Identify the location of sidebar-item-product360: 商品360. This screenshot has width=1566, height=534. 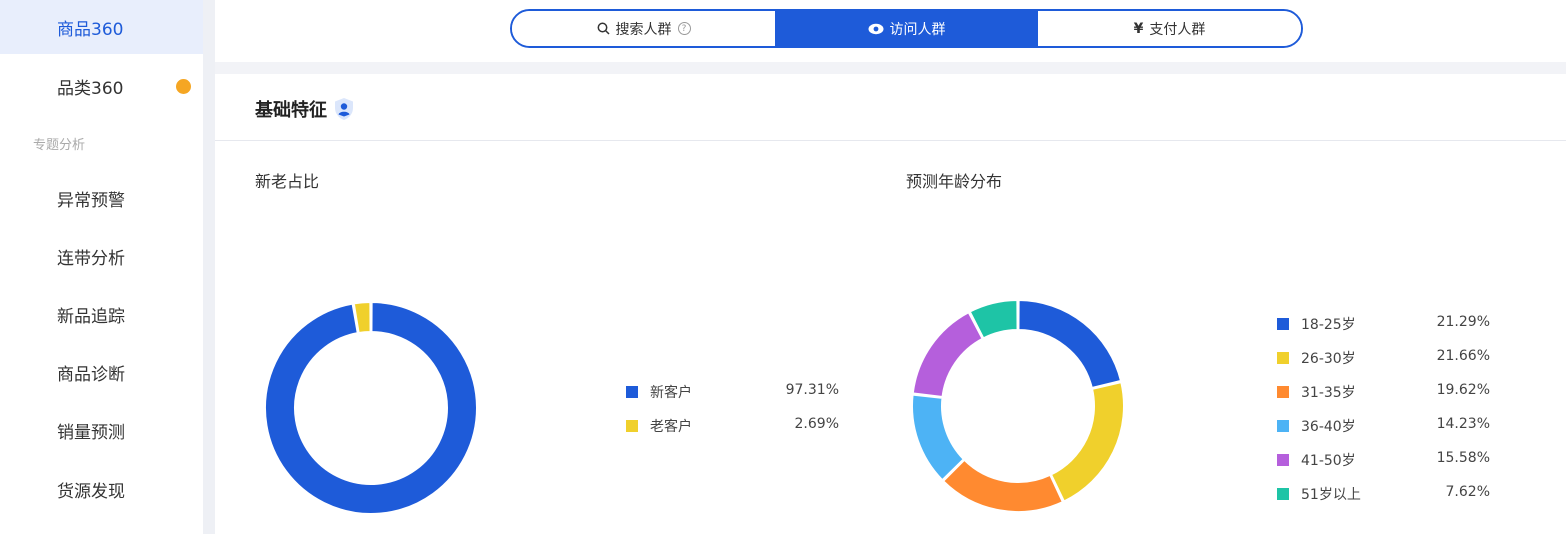
(101, 27).